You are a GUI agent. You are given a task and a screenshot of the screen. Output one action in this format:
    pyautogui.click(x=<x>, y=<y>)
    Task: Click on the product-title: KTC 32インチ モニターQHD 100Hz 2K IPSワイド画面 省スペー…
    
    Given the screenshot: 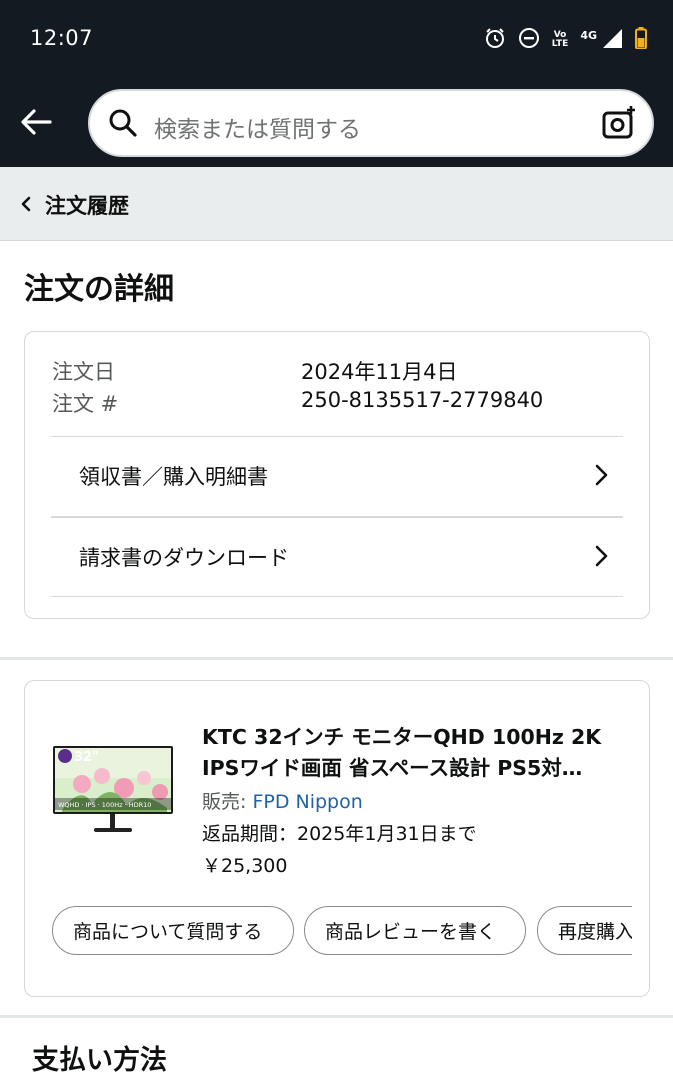 What is the action you would take?
    pyautogui.click(x=412, y=753)
    